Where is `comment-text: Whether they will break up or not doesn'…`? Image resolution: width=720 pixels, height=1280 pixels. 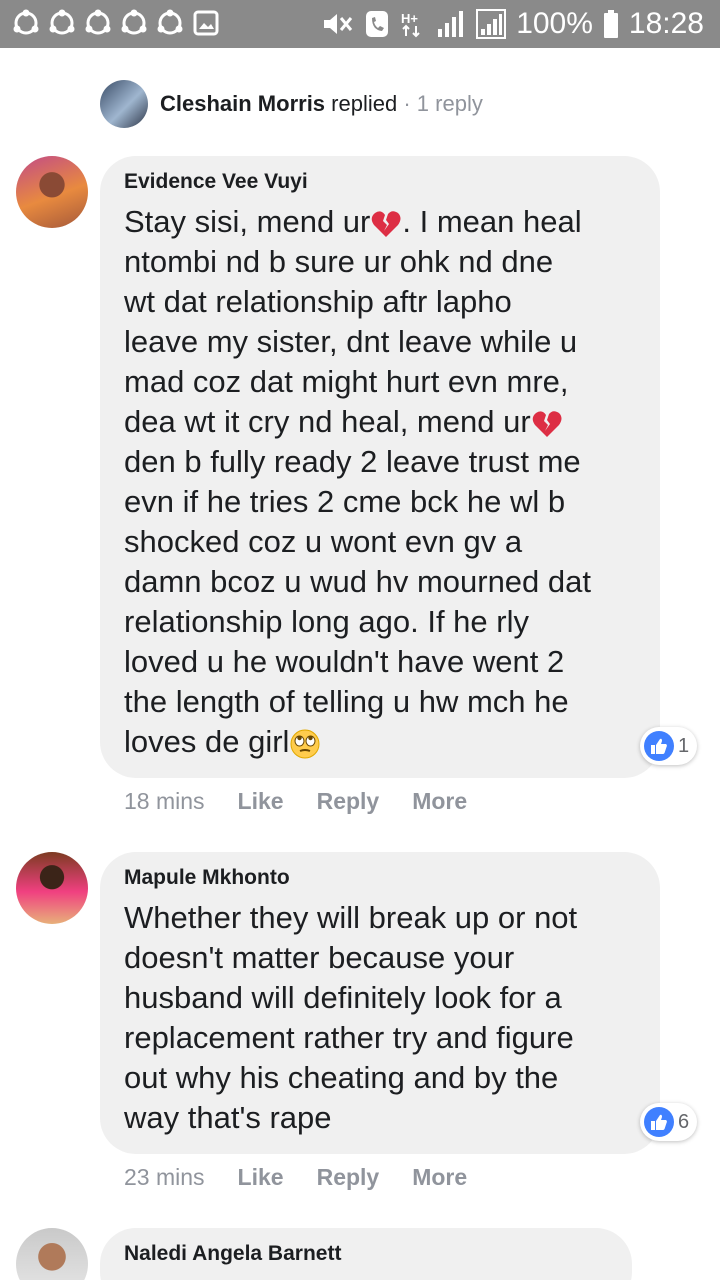
comment-text: Whether they will break up or not doesn'… is located at coordinates (380, 1018).